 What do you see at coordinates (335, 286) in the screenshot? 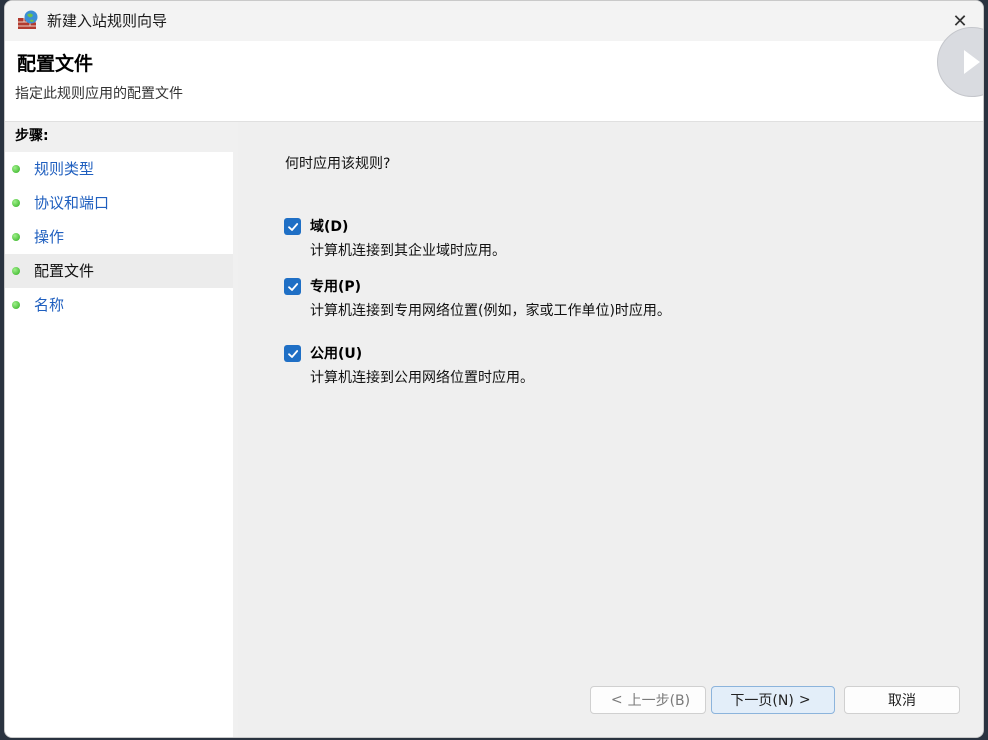
I see `private-label: 专用(P)` at bounding box center [335, 286].